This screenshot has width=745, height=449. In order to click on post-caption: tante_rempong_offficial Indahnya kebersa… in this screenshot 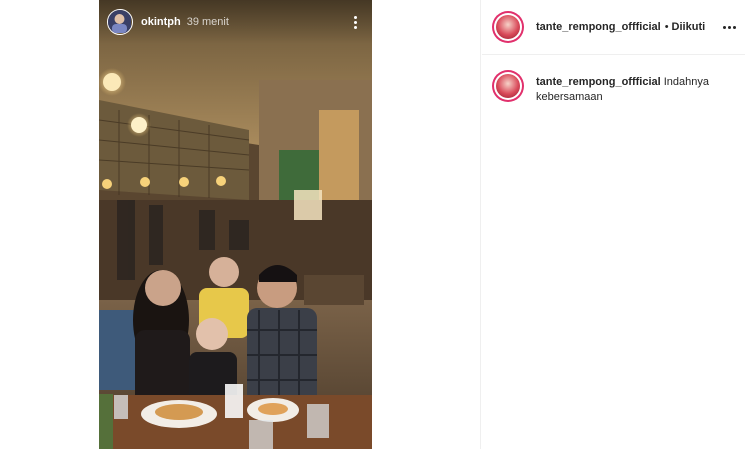, I will do `click(613, 87)`.